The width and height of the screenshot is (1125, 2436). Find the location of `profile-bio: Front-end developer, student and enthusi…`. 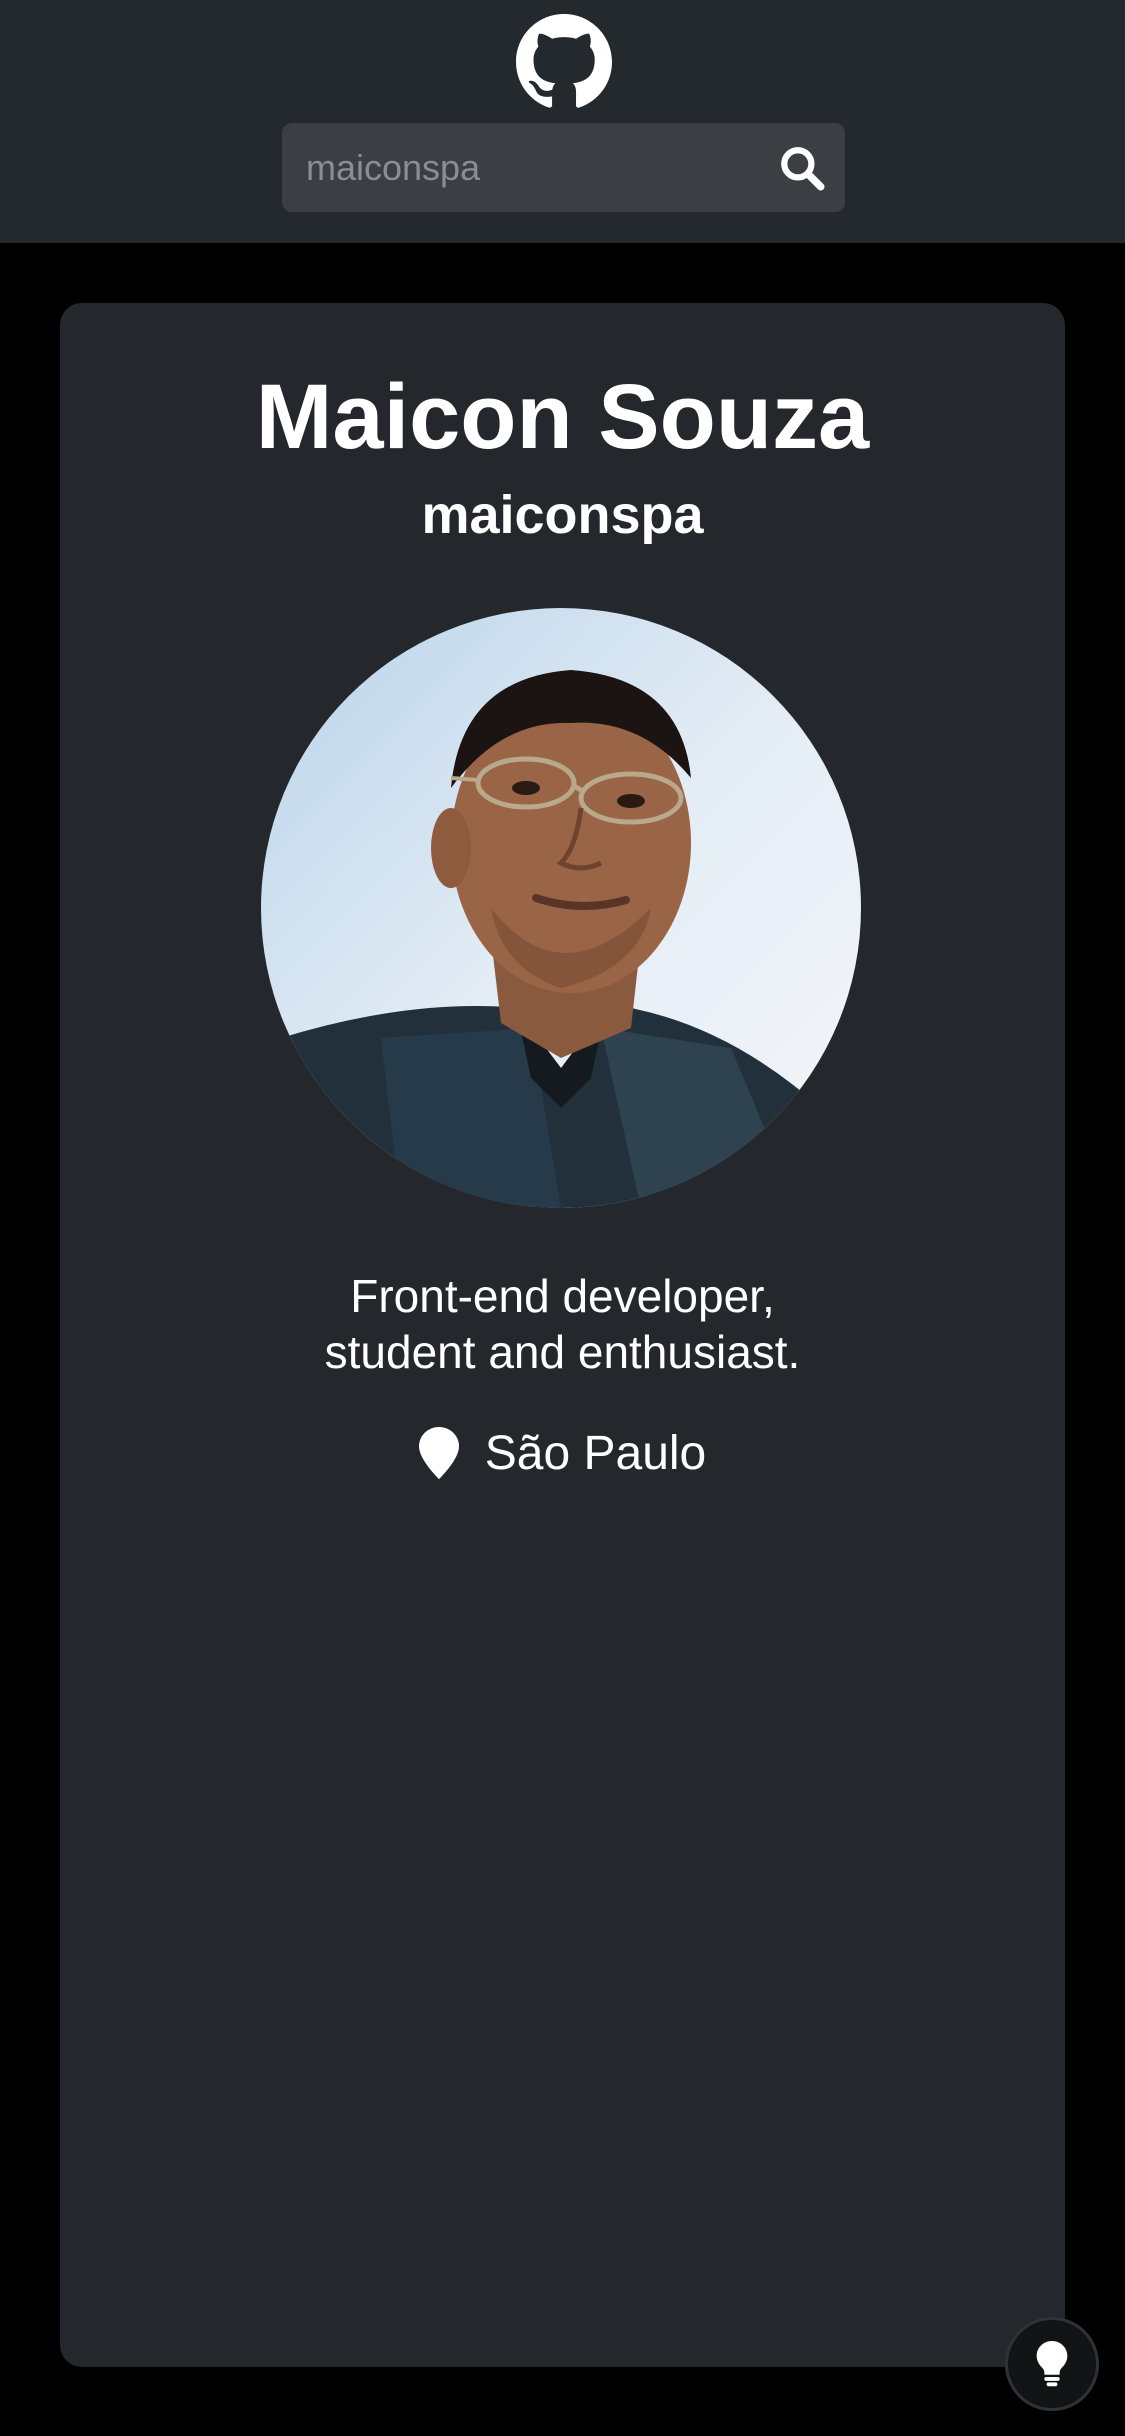

profile-bio: Front-end developer, student and enthusi… is located at coordinates (562, 1324).